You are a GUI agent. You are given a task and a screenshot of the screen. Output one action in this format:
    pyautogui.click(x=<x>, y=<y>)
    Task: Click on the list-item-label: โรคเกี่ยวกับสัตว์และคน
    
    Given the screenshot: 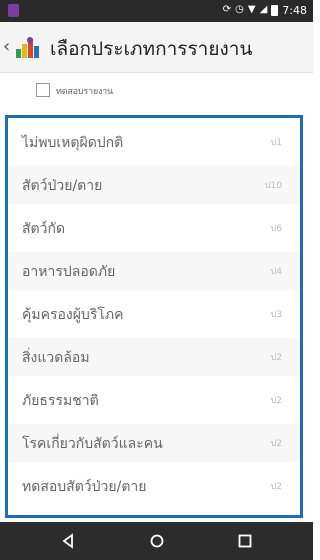 What is the action you would take?
    pyautogui.click(x=92, y=444)
    